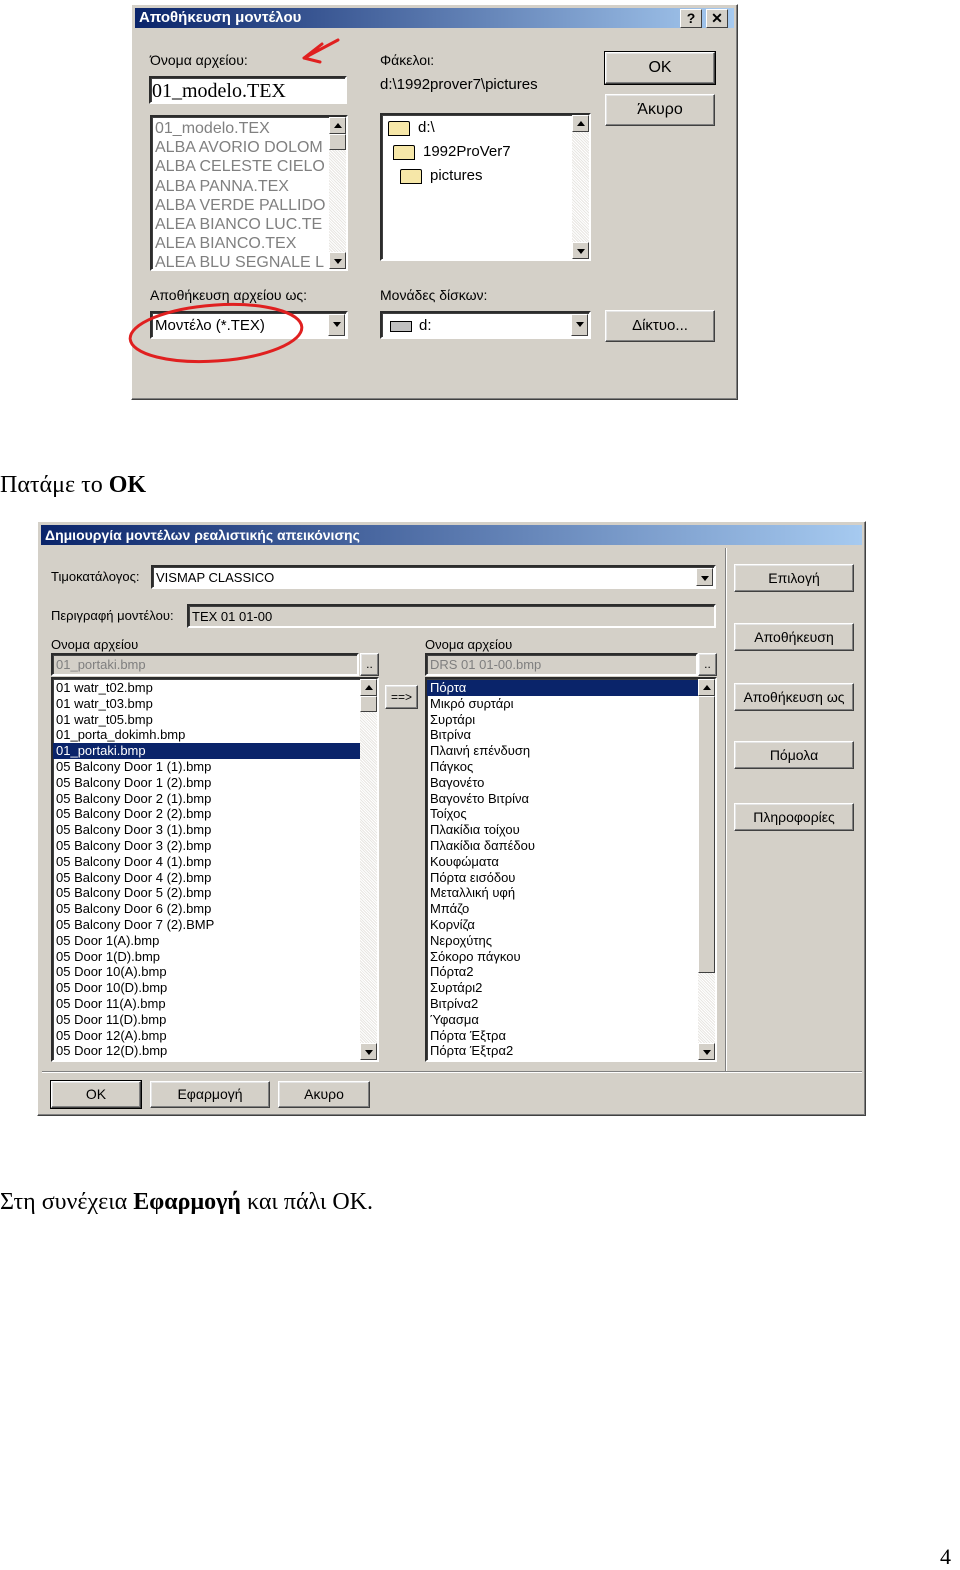 Image resolution: width=960 pixels, height=1570 pixels. Describe the element at coordinates (215, 846) in the screenshot. I see `list-item: 05 Balcony Door 3 (2).bmp` at that location.